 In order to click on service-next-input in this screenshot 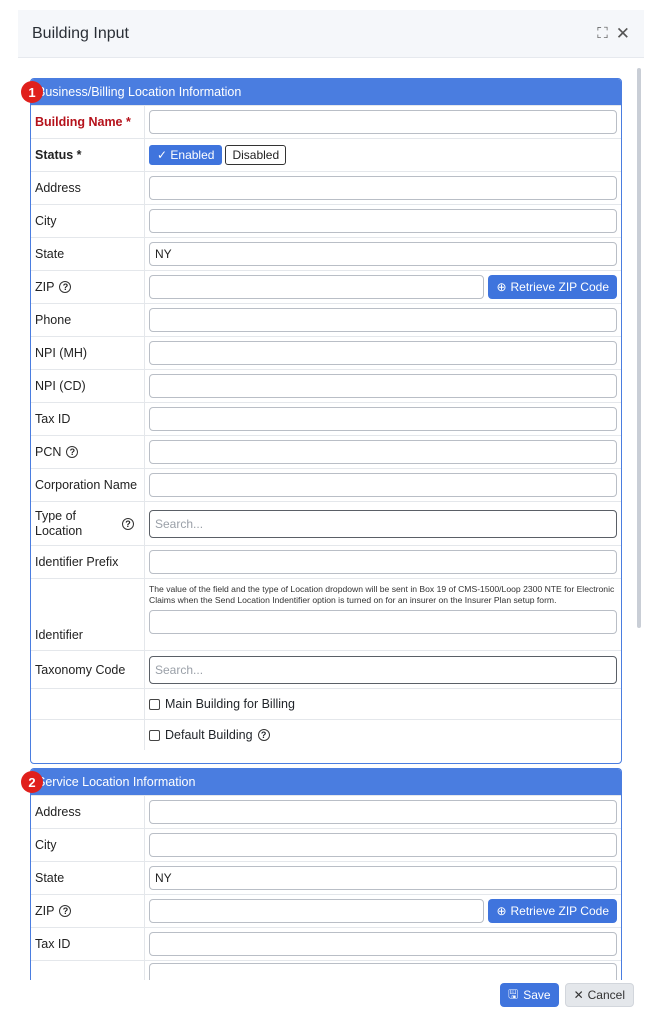, I will do `click(383, 971)`.